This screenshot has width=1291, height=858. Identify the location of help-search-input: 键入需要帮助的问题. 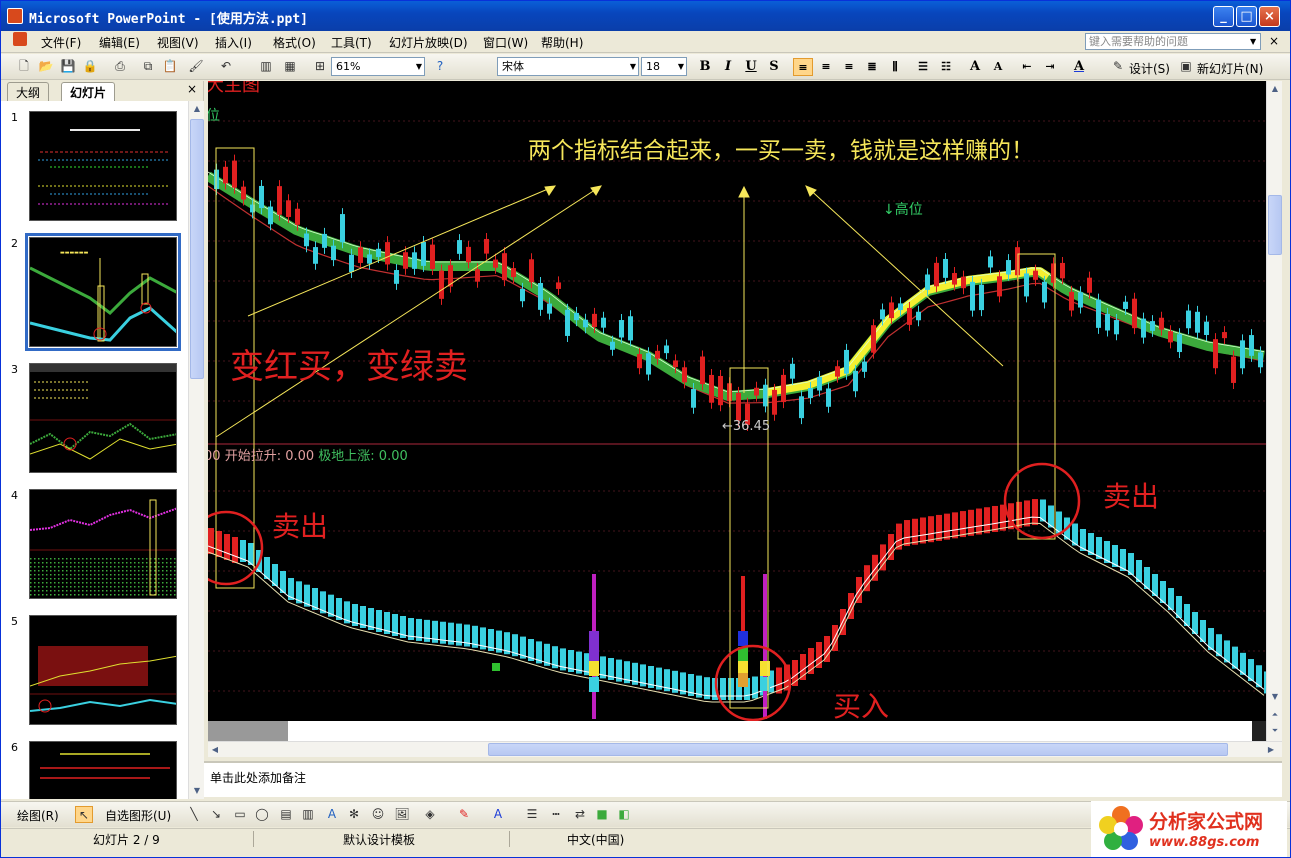
(1173, 41).